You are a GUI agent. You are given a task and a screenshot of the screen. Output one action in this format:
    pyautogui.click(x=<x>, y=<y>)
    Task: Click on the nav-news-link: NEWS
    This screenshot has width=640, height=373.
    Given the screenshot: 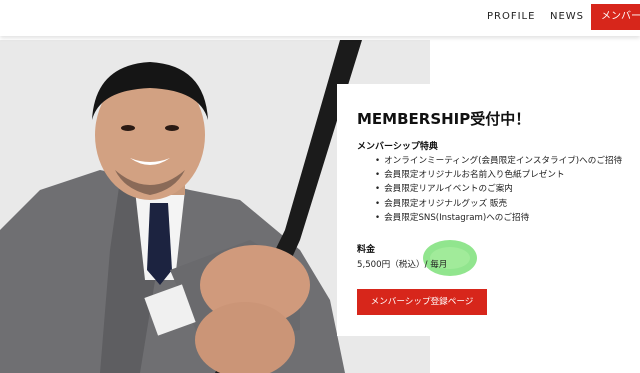 What is the action you would take?
    pyautogui.click(x=567, y=16)
    